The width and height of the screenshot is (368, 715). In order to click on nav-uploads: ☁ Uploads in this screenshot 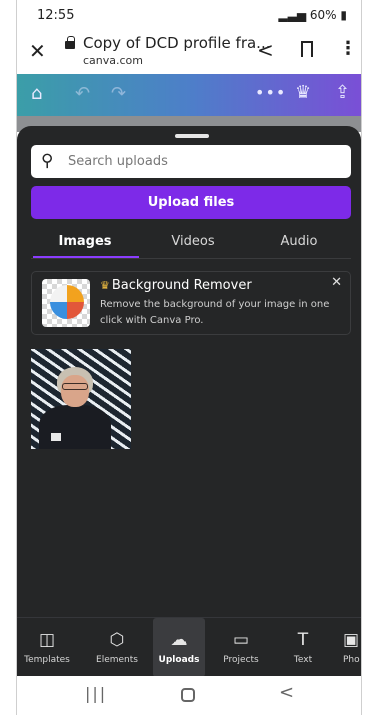, I will do `click(179, 647)`.